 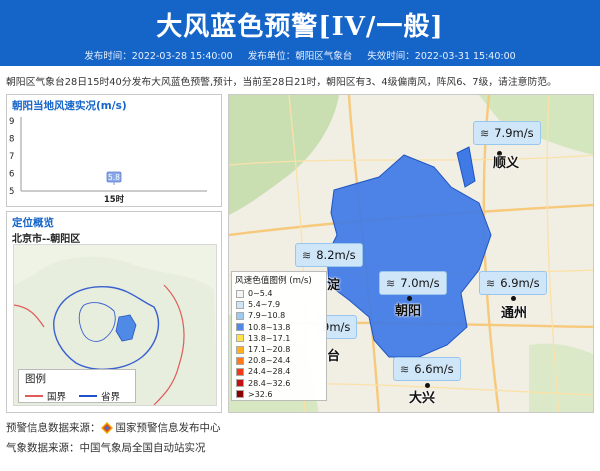 What do you see at coordinates (506, 163) in the screenshot?
I see `city-shunyi: 顺义` at bounding box center [506, 163].